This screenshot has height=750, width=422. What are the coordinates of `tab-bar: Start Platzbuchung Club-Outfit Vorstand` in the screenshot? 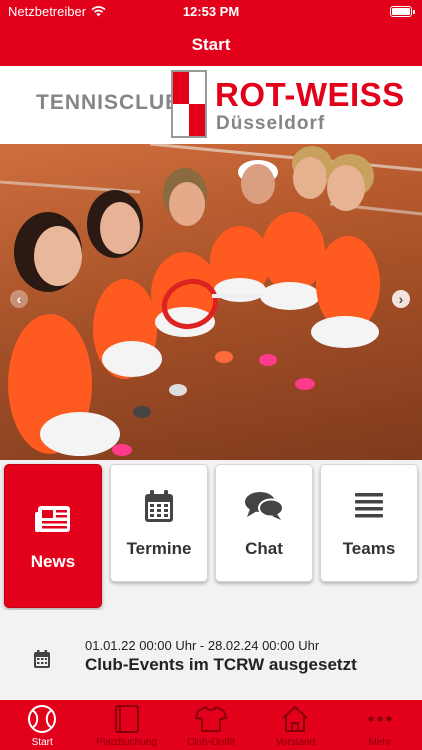 It's located at (211, 725).